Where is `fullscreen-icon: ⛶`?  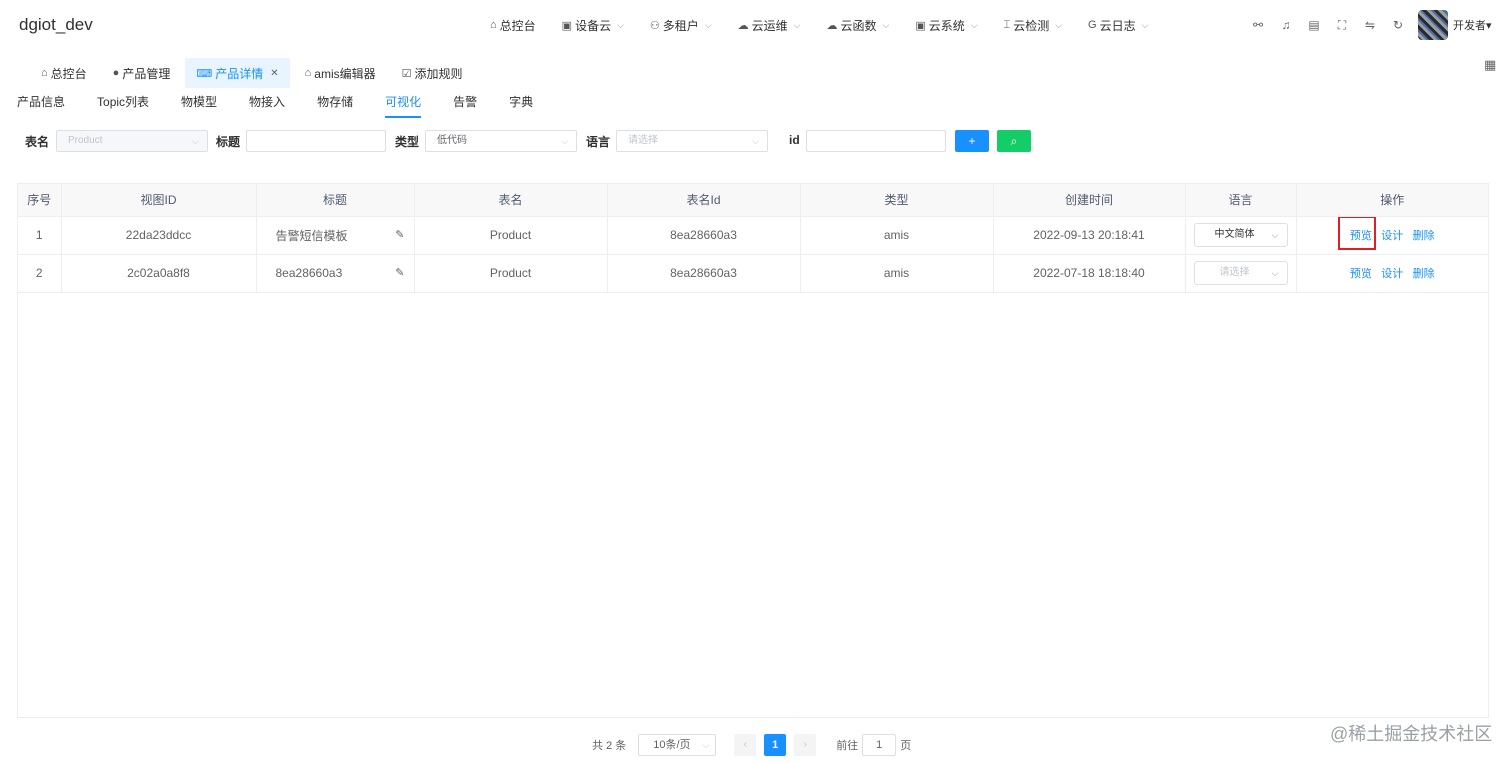 fullscreen-icon: ⛶ is located at coordinates (1342, 25).